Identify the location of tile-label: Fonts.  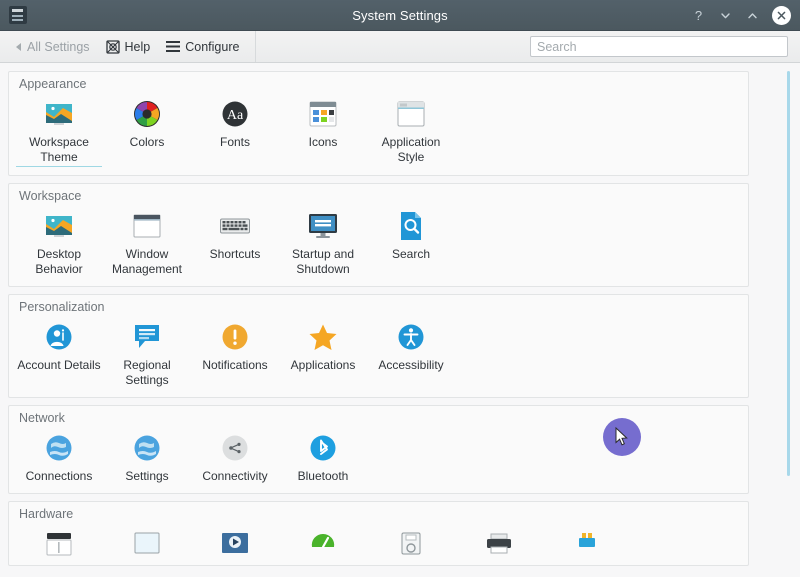
(234, 142).